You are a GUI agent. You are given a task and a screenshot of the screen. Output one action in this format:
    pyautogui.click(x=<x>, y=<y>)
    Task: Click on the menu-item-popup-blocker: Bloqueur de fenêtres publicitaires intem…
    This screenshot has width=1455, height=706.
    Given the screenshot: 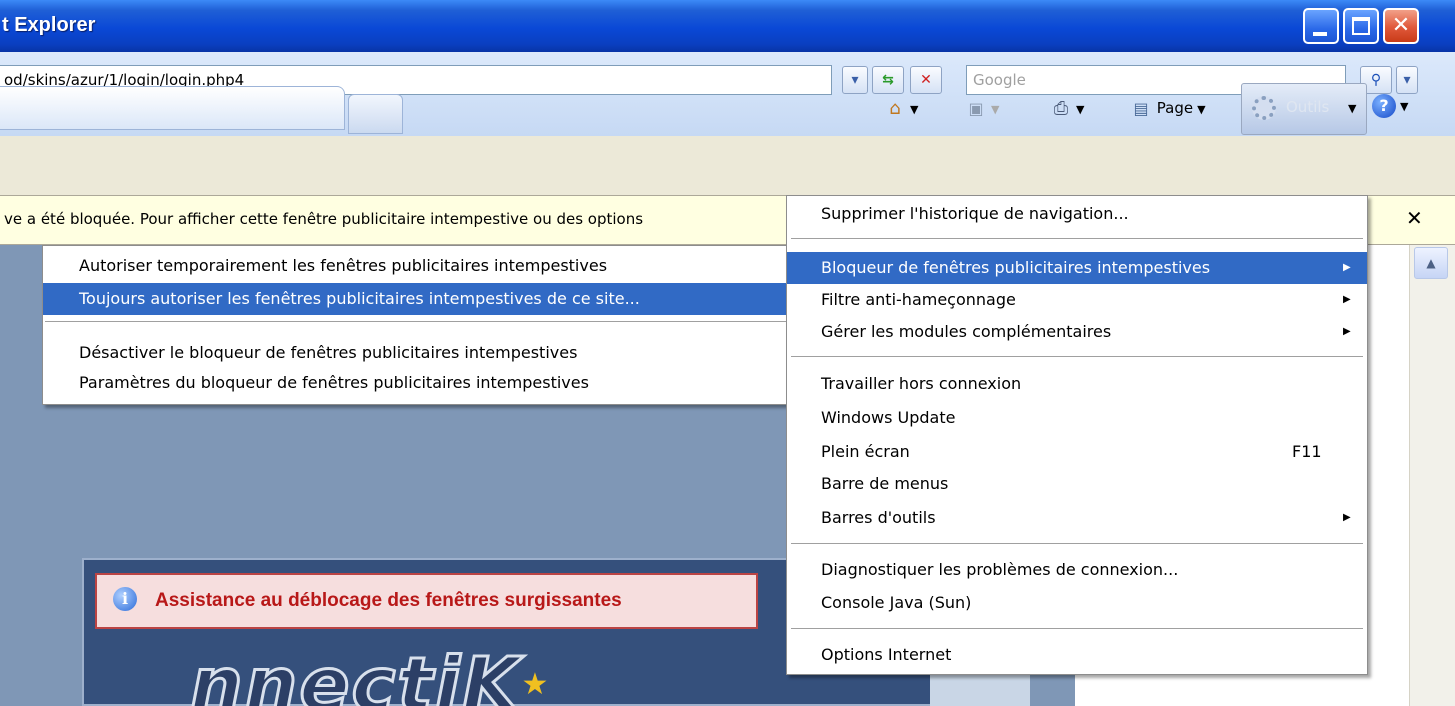 What is the action you would take?
    pyautogui.click(x=1077, y=268)
    